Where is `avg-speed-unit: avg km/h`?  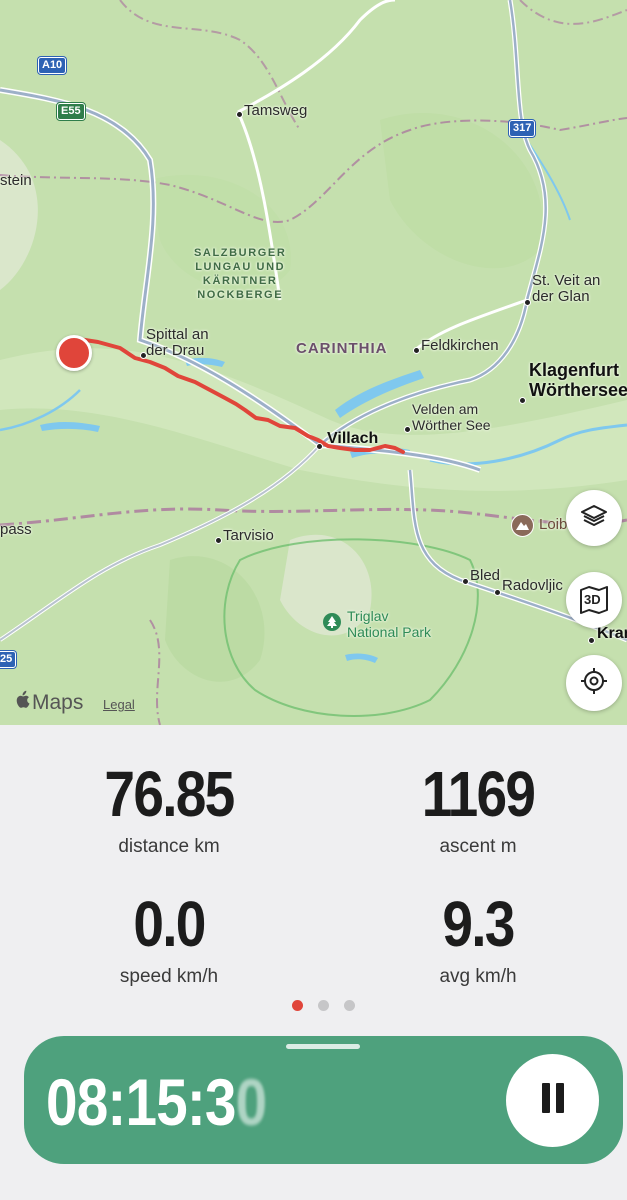 avg-speed-unit: avg km/h is located at coordinates (478, 976).